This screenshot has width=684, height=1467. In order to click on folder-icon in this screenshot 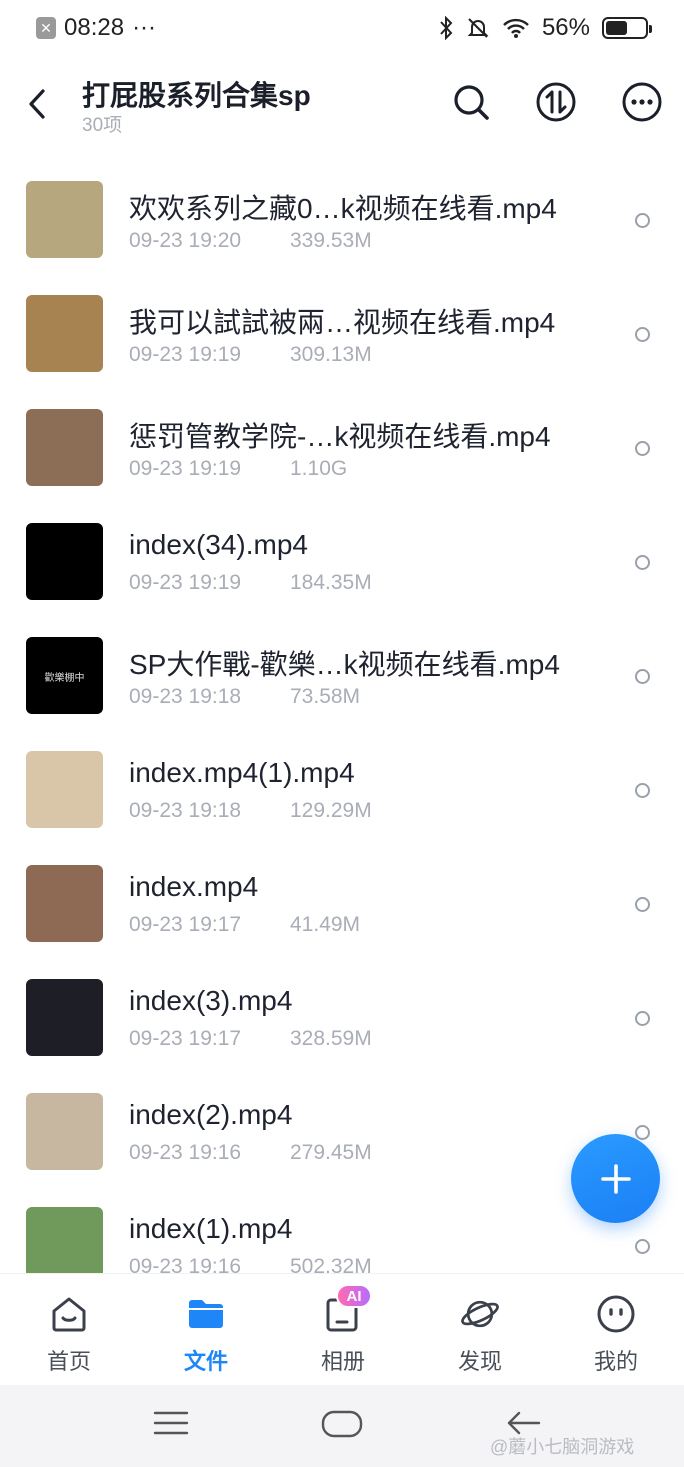, I will do `click(206, 1314)`.